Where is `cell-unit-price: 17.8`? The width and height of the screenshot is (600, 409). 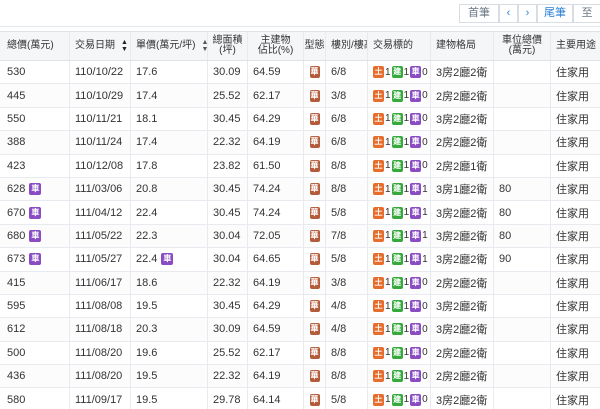
cell-unit-price: 17.8 is located at coordinates (169, 165).